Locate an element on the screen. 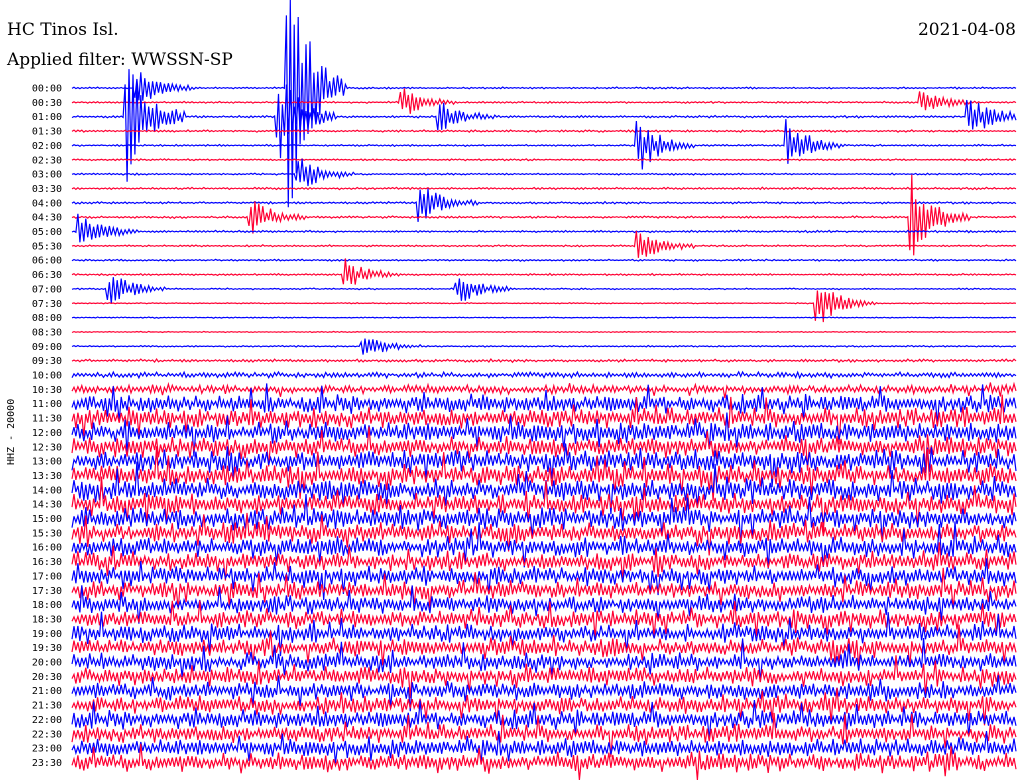 This screenshot has height=780, width=1024. row-time-label: 03:30 is located at coordinates (47, 189).